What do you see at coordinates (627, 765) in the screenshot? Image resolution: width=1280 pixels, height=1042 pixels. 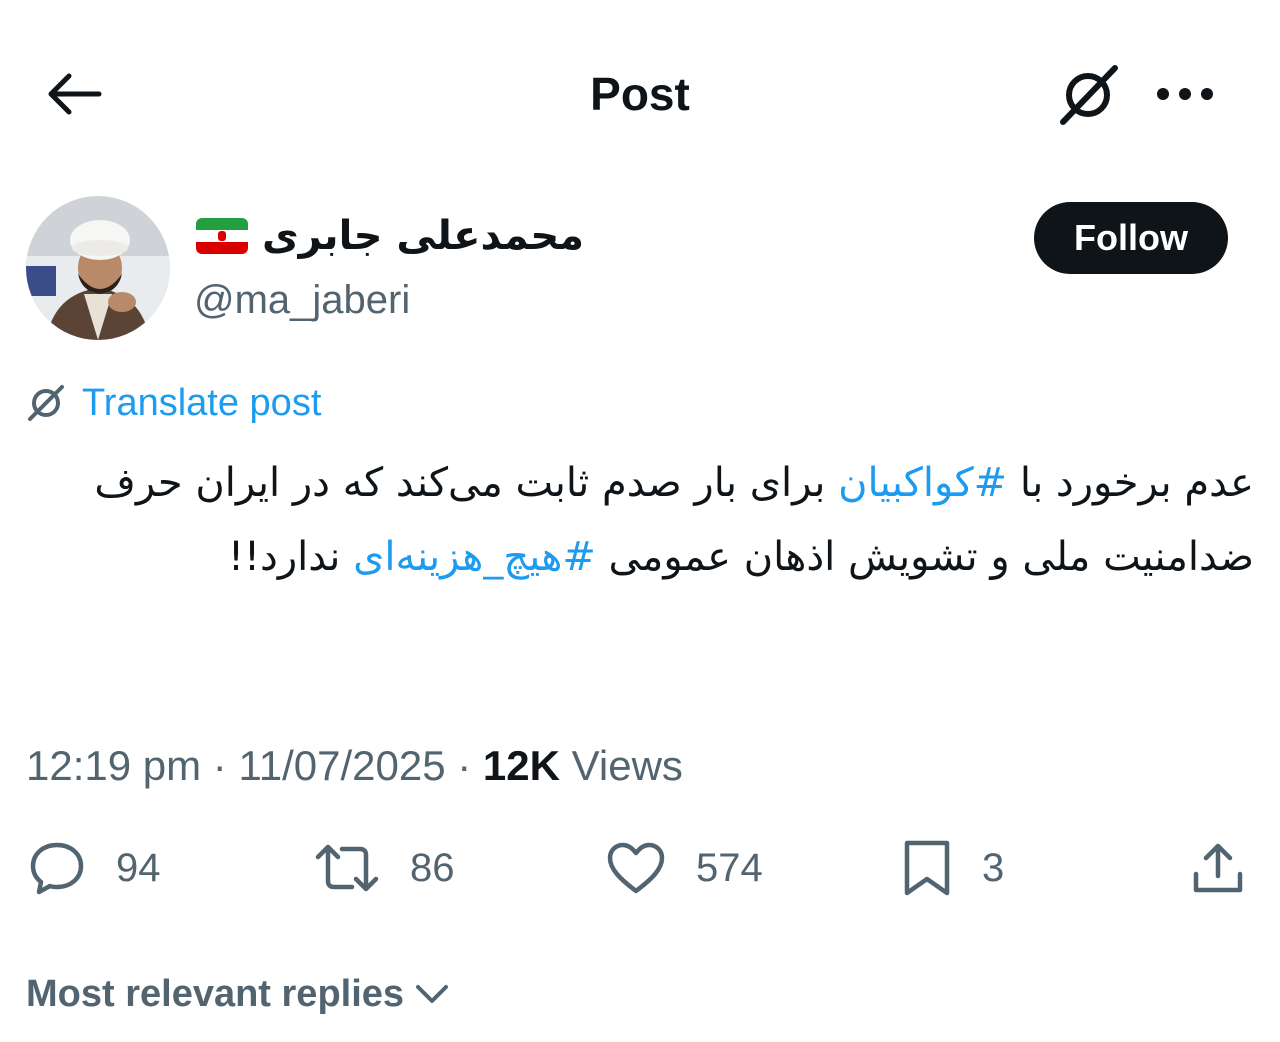 I see `views-label: Views` at bounding box center [627, 765].